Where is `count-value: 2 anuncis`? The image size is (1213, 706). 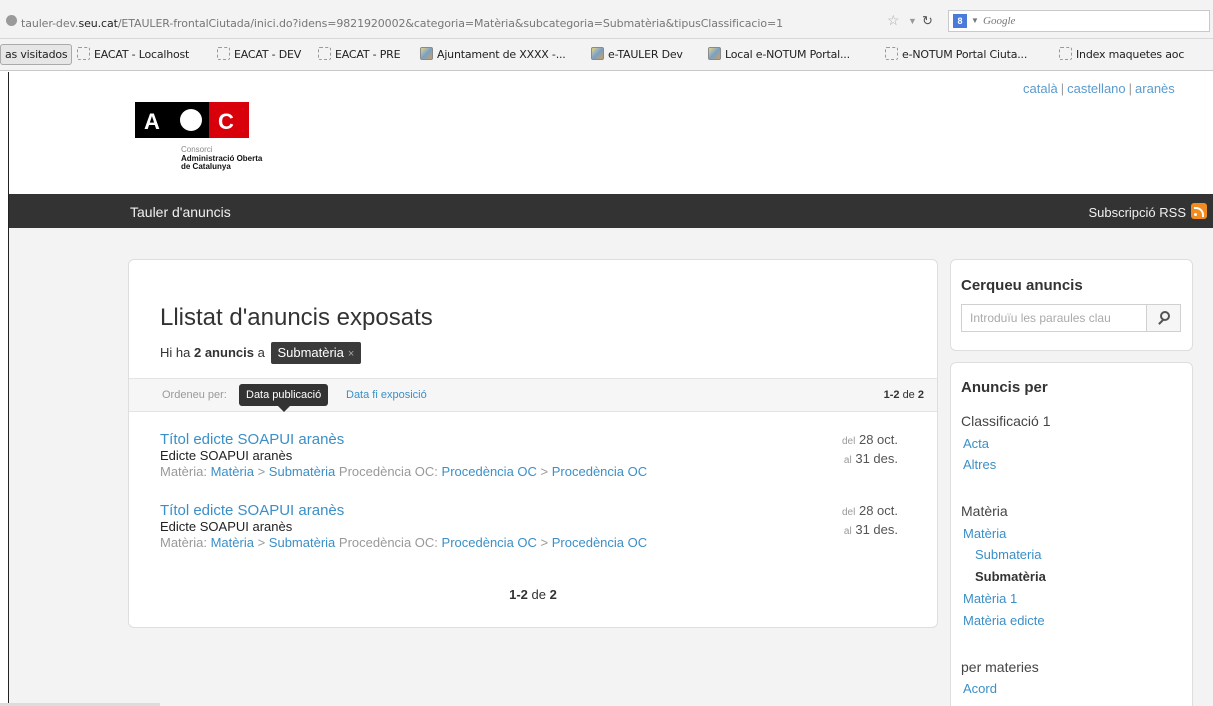
count-value: 2 anuncis is located at coordinates (223, 352).